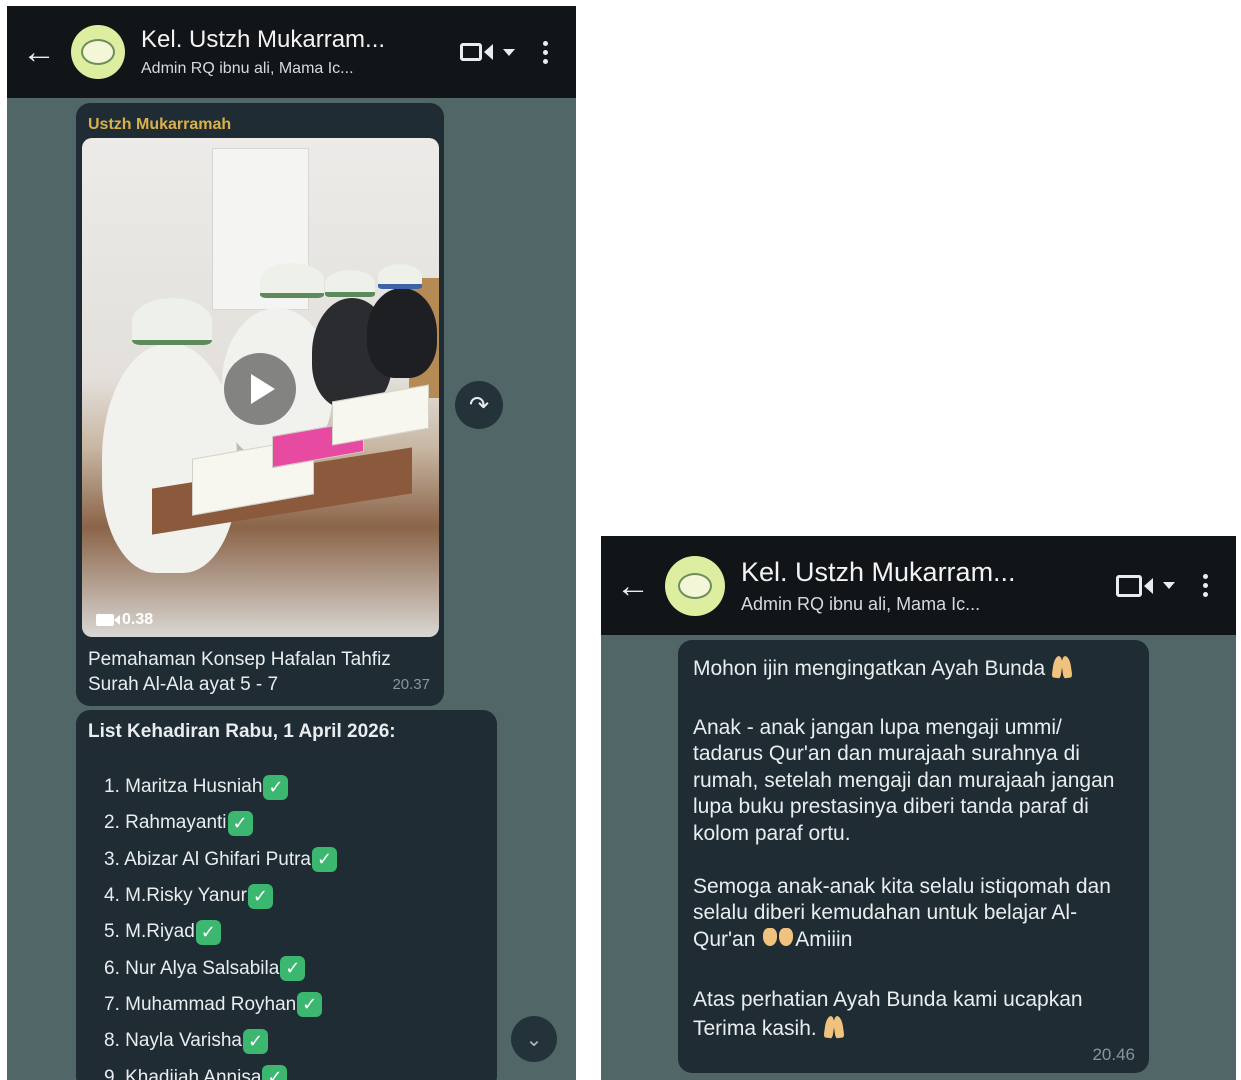 The width and height of the screenshot is (1241, 1080). What do you see at coordinates (183, 1073) in the screenshot?
I see `attendee-name: 9. Khadijah Annisa` at bounding box center [183, 1073].